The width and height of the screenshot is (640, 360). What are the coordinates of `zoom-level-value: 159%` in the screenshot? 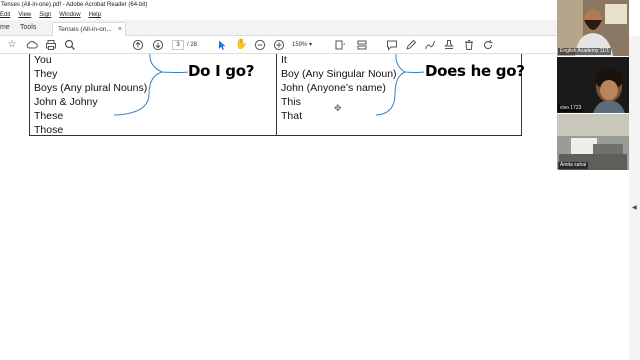 It's located at (300, 45).